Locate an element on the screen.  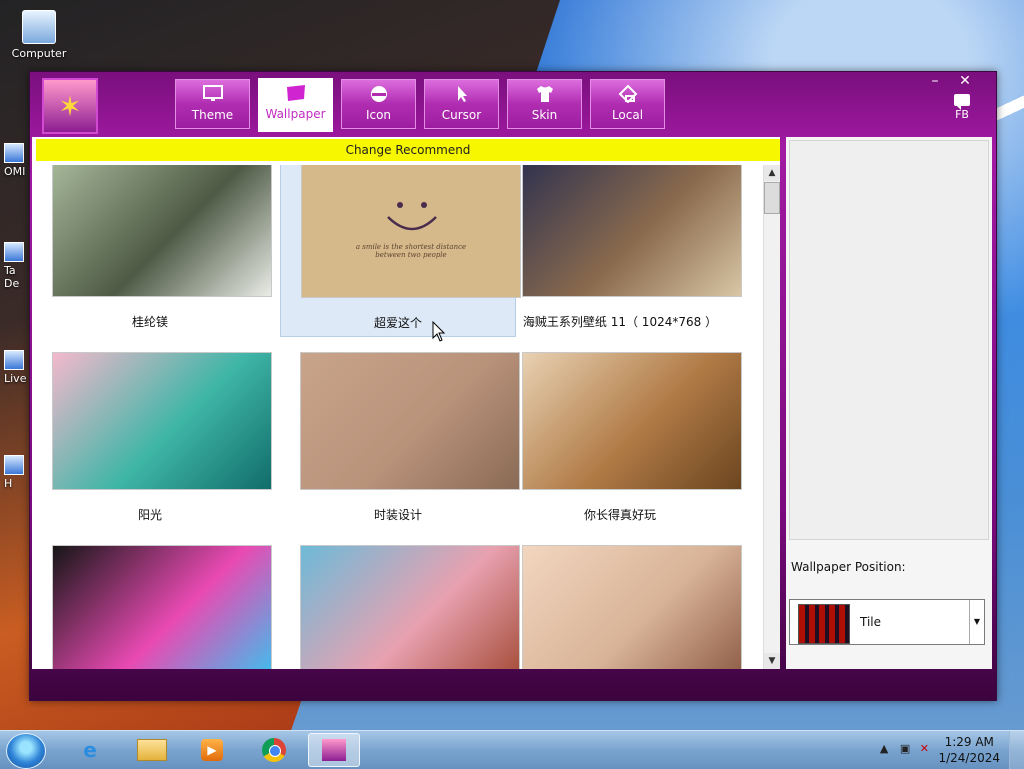
desktop-shortcut-3: Live is located at coordinates (16, 367).